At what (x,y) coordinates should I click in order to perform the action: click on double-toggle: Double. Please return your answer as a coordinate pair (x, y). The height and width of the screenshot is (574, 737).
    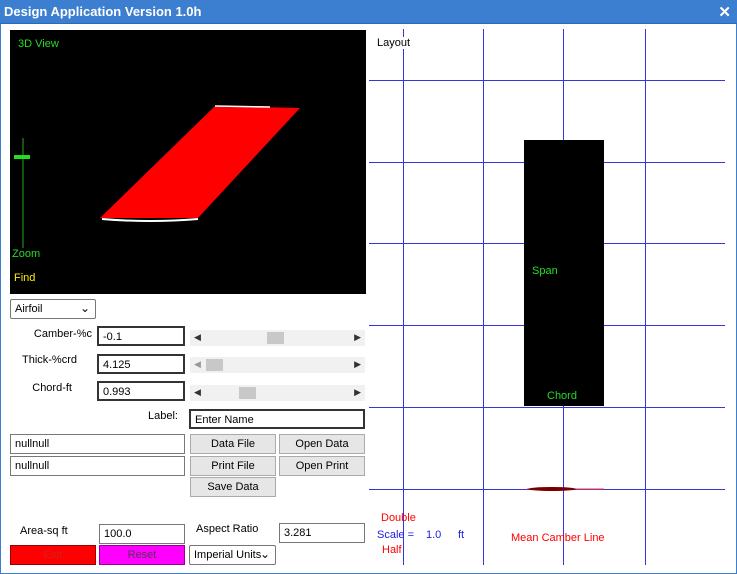
    Looking at the image, I should click on (398, 518).